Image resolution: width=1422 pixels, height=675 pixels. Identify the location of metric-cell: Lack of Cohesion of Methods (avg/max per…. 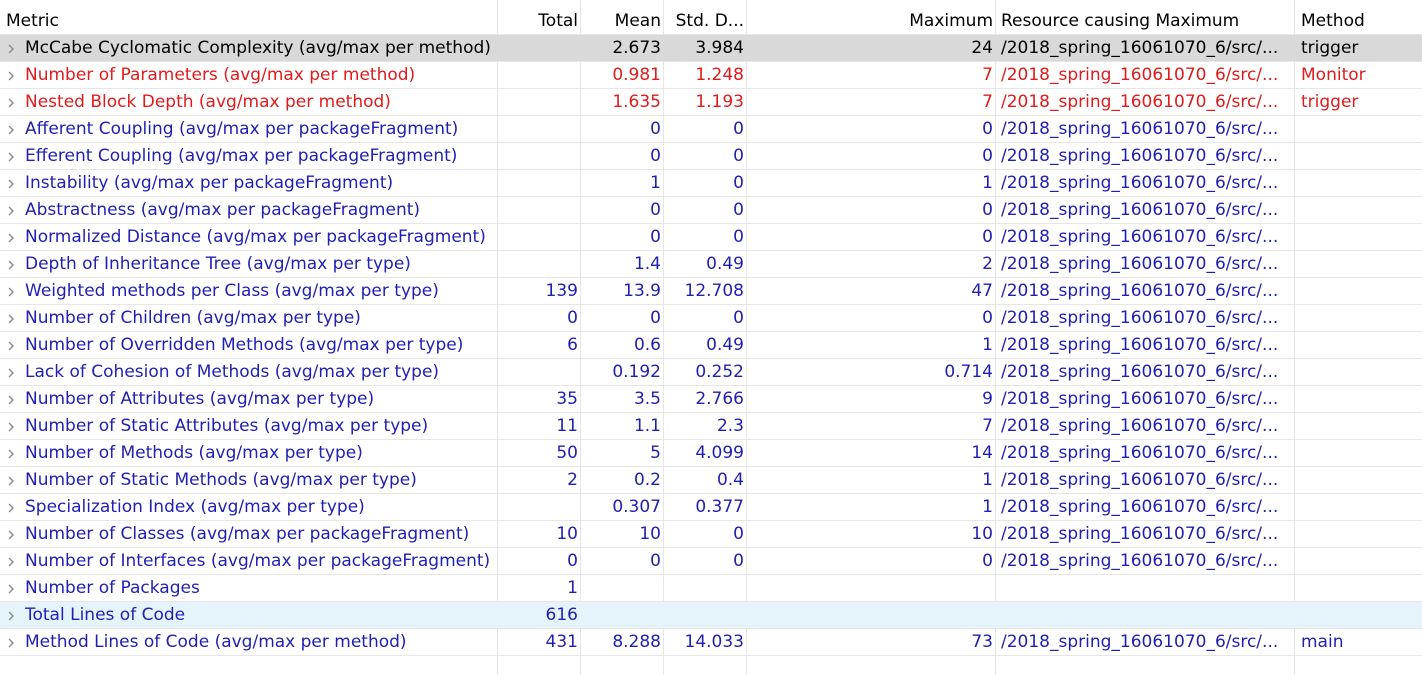
(249, 372).